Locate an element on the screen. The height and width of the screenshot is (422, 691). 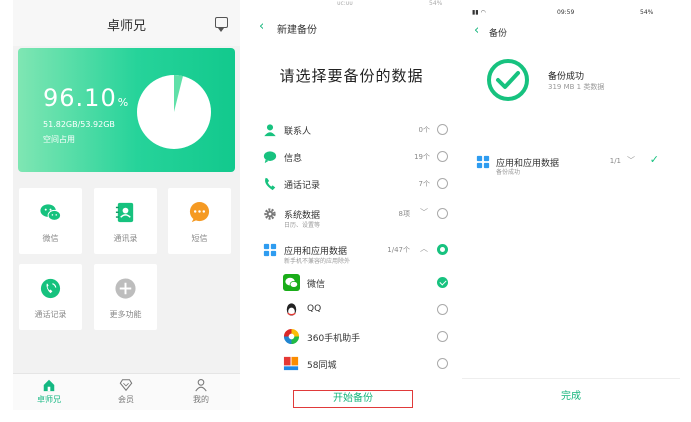
tile-label: 通话记录 is located at coordinates (50, 314).